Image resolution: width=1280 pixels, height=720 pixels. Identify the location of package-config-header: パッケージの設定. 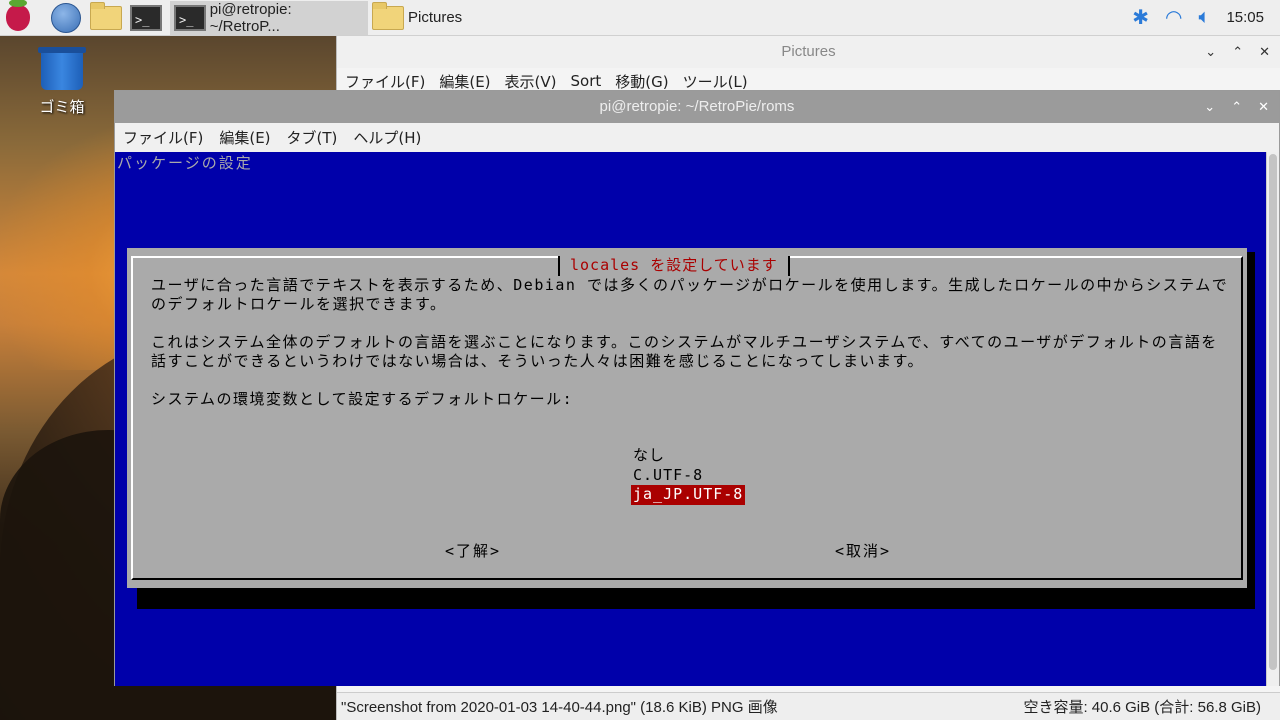
(185, 163).